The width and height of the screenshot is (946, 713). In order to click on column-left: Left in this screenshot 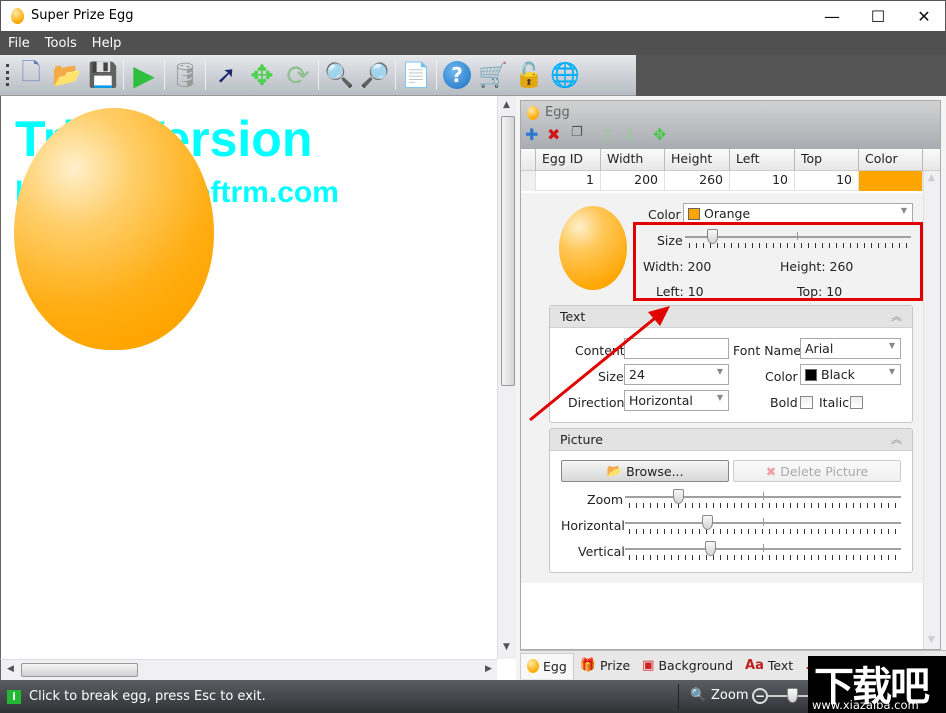, I will do `click(762, 160)`.